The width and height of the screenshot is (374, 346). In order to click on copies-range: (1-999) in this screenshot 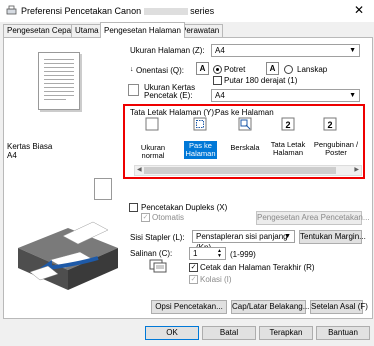, I will do `click(243, 254)`.